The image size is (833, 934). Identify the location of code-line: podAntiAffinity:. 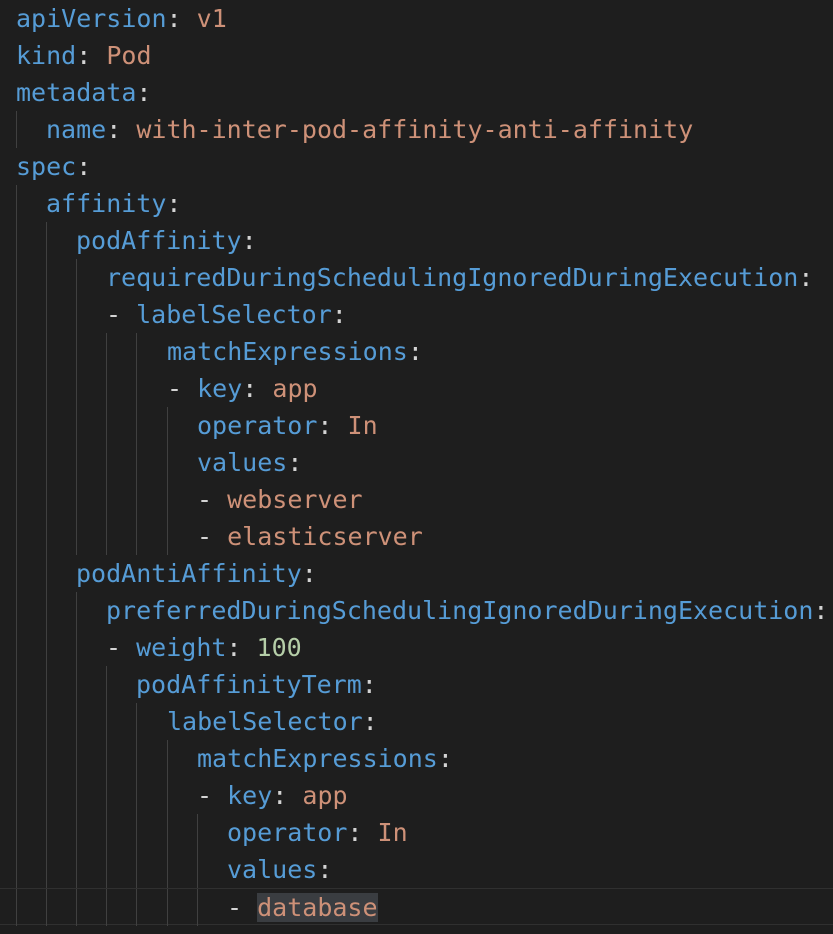
(416, 573).